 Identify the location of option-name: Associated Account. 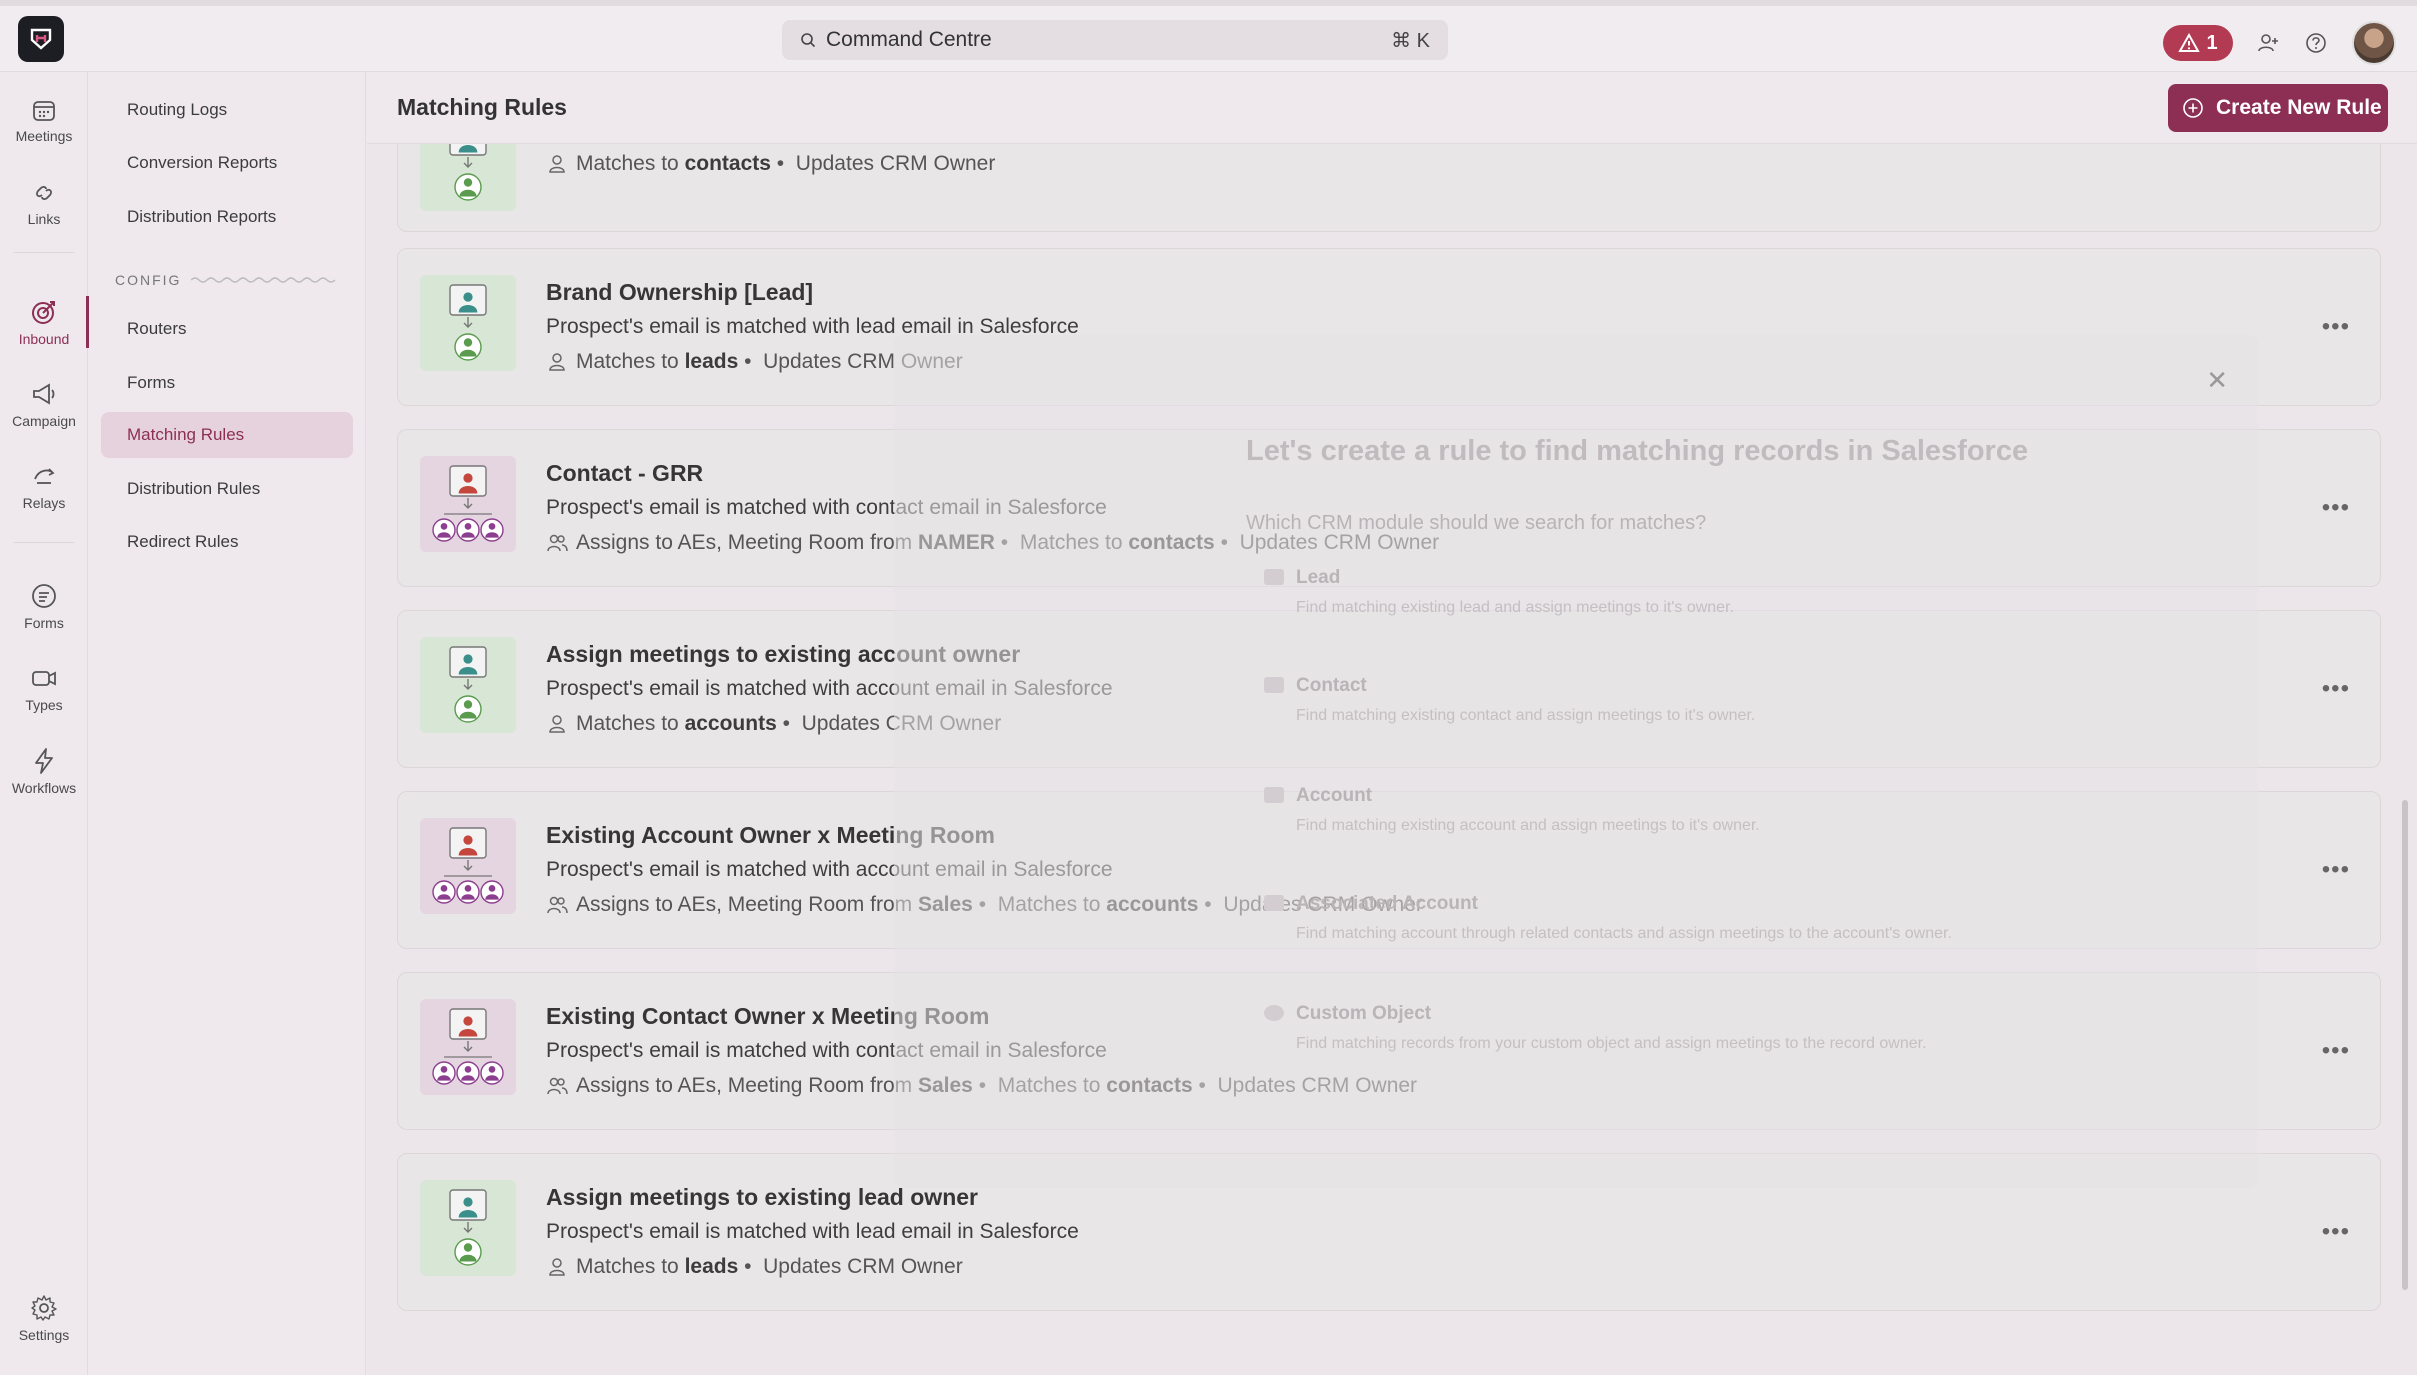
(1387, 903).